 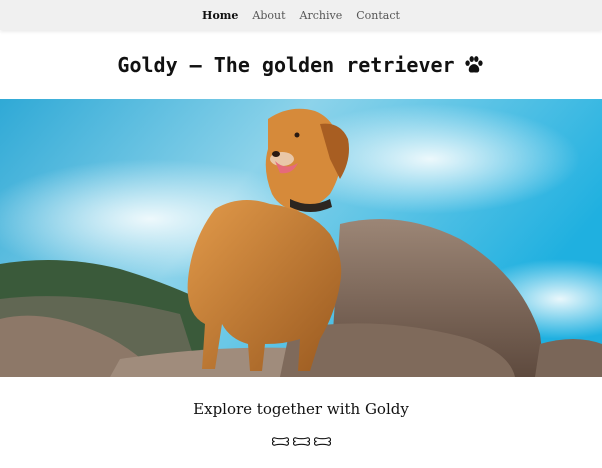 I want to click on top-navigation: Home About Archive Contact, so click(x=301, y=15).